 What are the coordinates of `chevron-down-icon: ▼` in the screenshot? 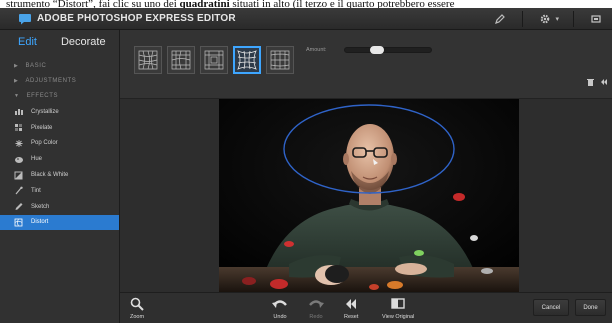 It's located at (17, 95).